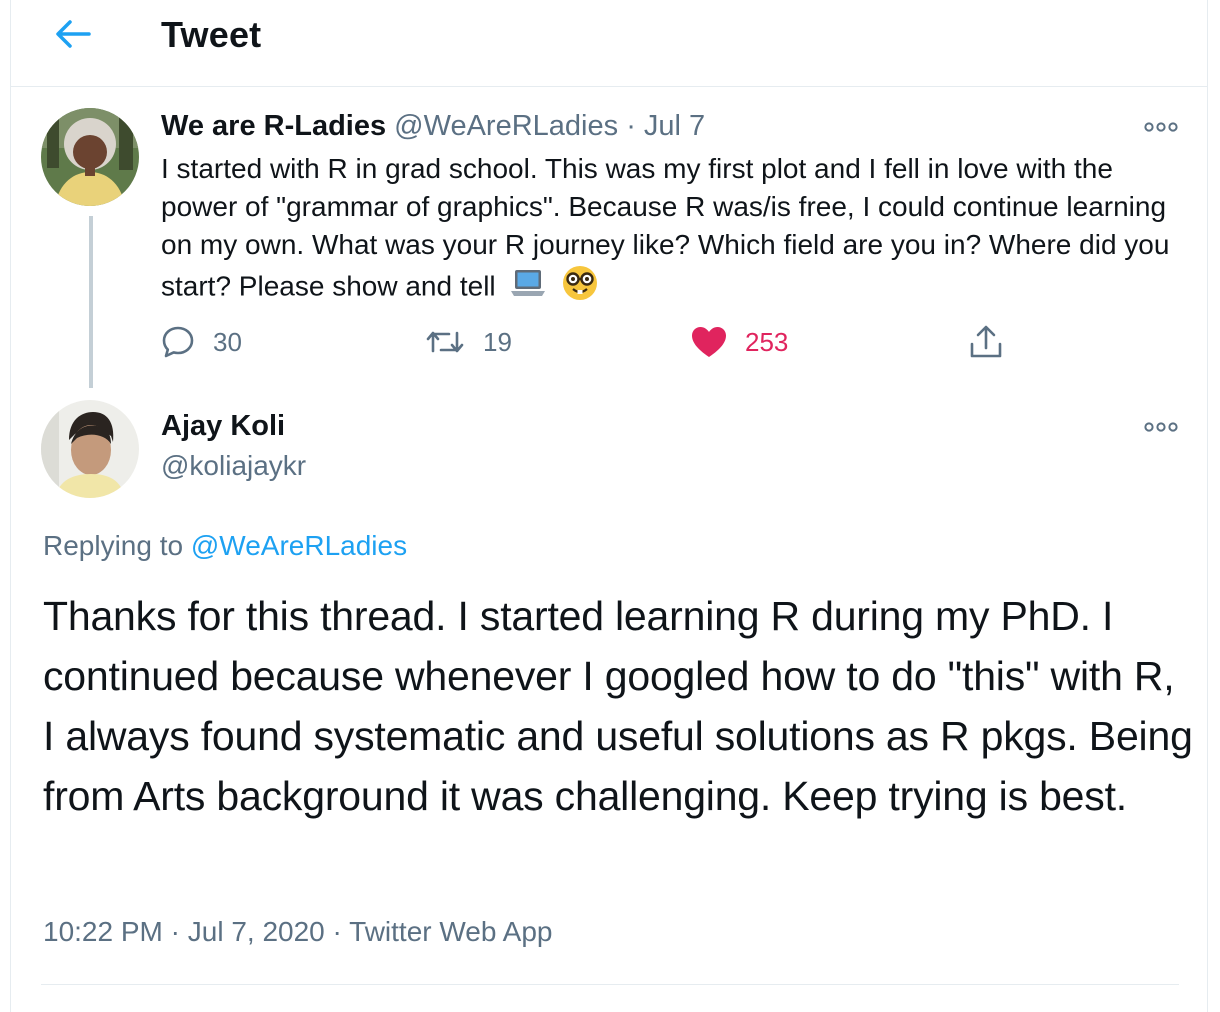 This screenshot has height=1012, width=1220. Describe the element at coordinates (273, 126) in the screenshot. I see `author-name: We are R-Ladies` at that location.